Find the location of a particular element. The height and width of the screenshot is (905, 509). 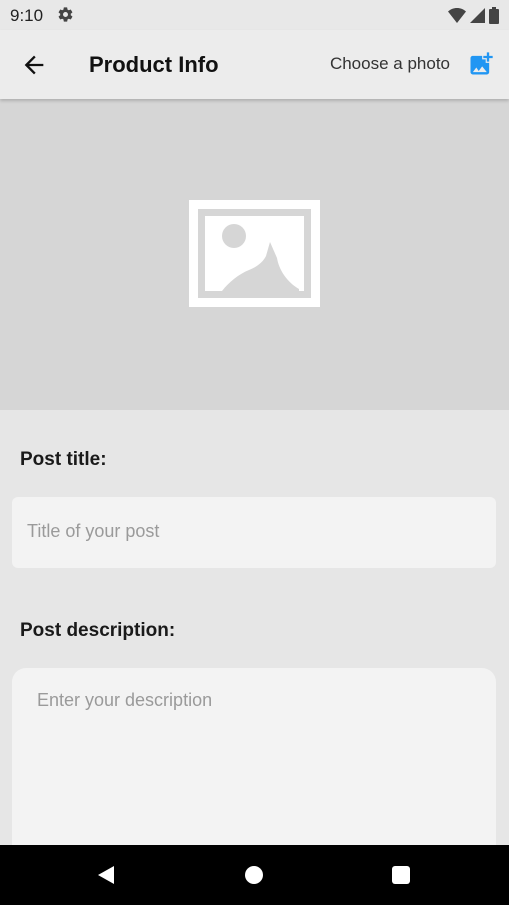

choose-photo-button: Choose a photo is located at coordinates (412, 64).